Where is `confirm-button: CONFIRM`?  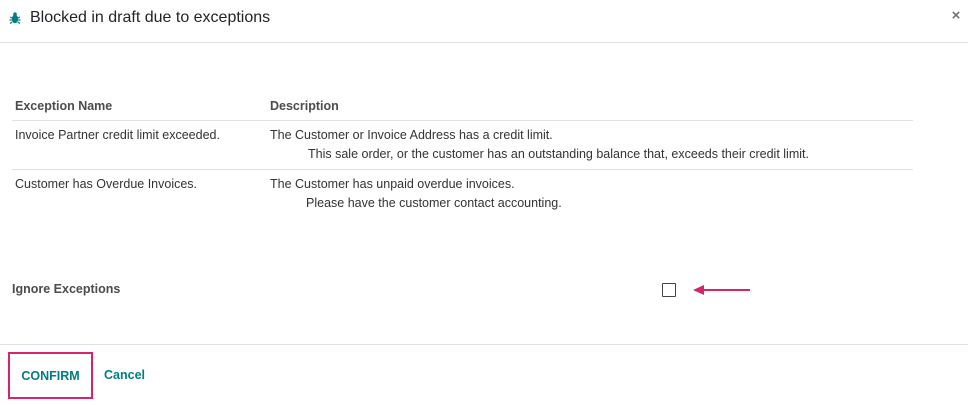 confirm-button: CONFIRM is located at coordinates (50, 375).